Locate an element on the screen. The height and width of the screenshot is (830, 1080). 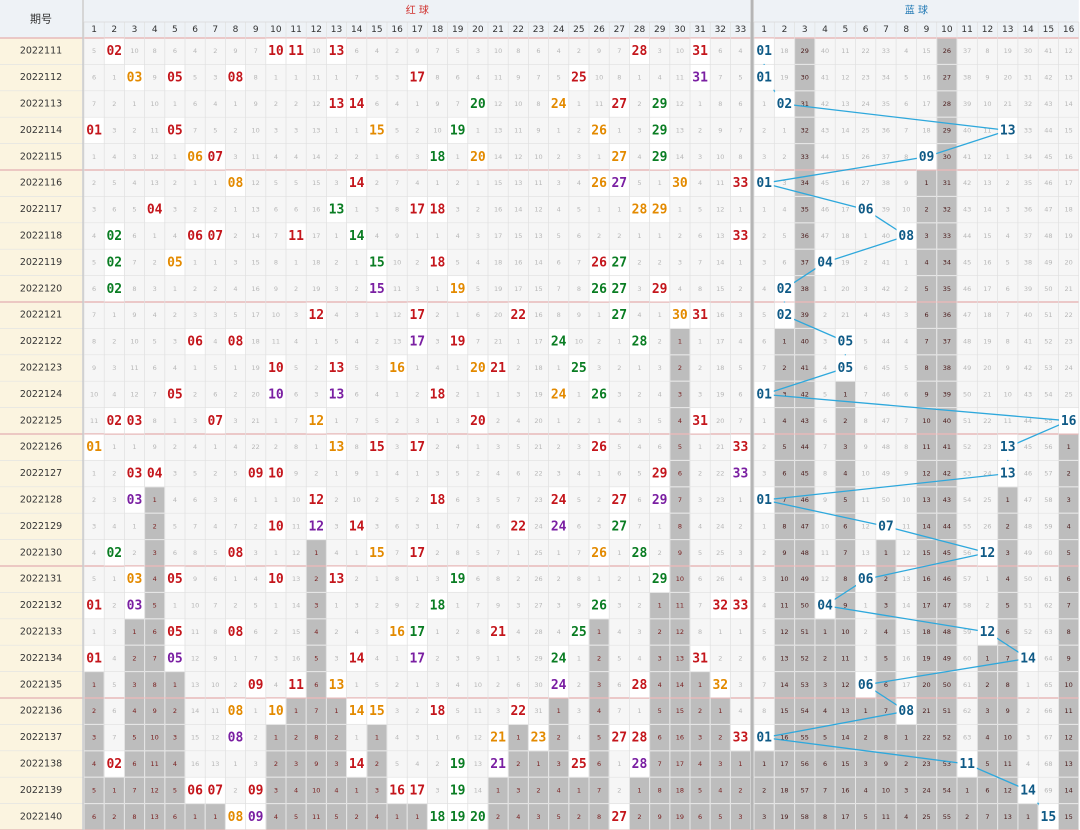
red-missing-count: 5 is located at coordinates (296, 183).